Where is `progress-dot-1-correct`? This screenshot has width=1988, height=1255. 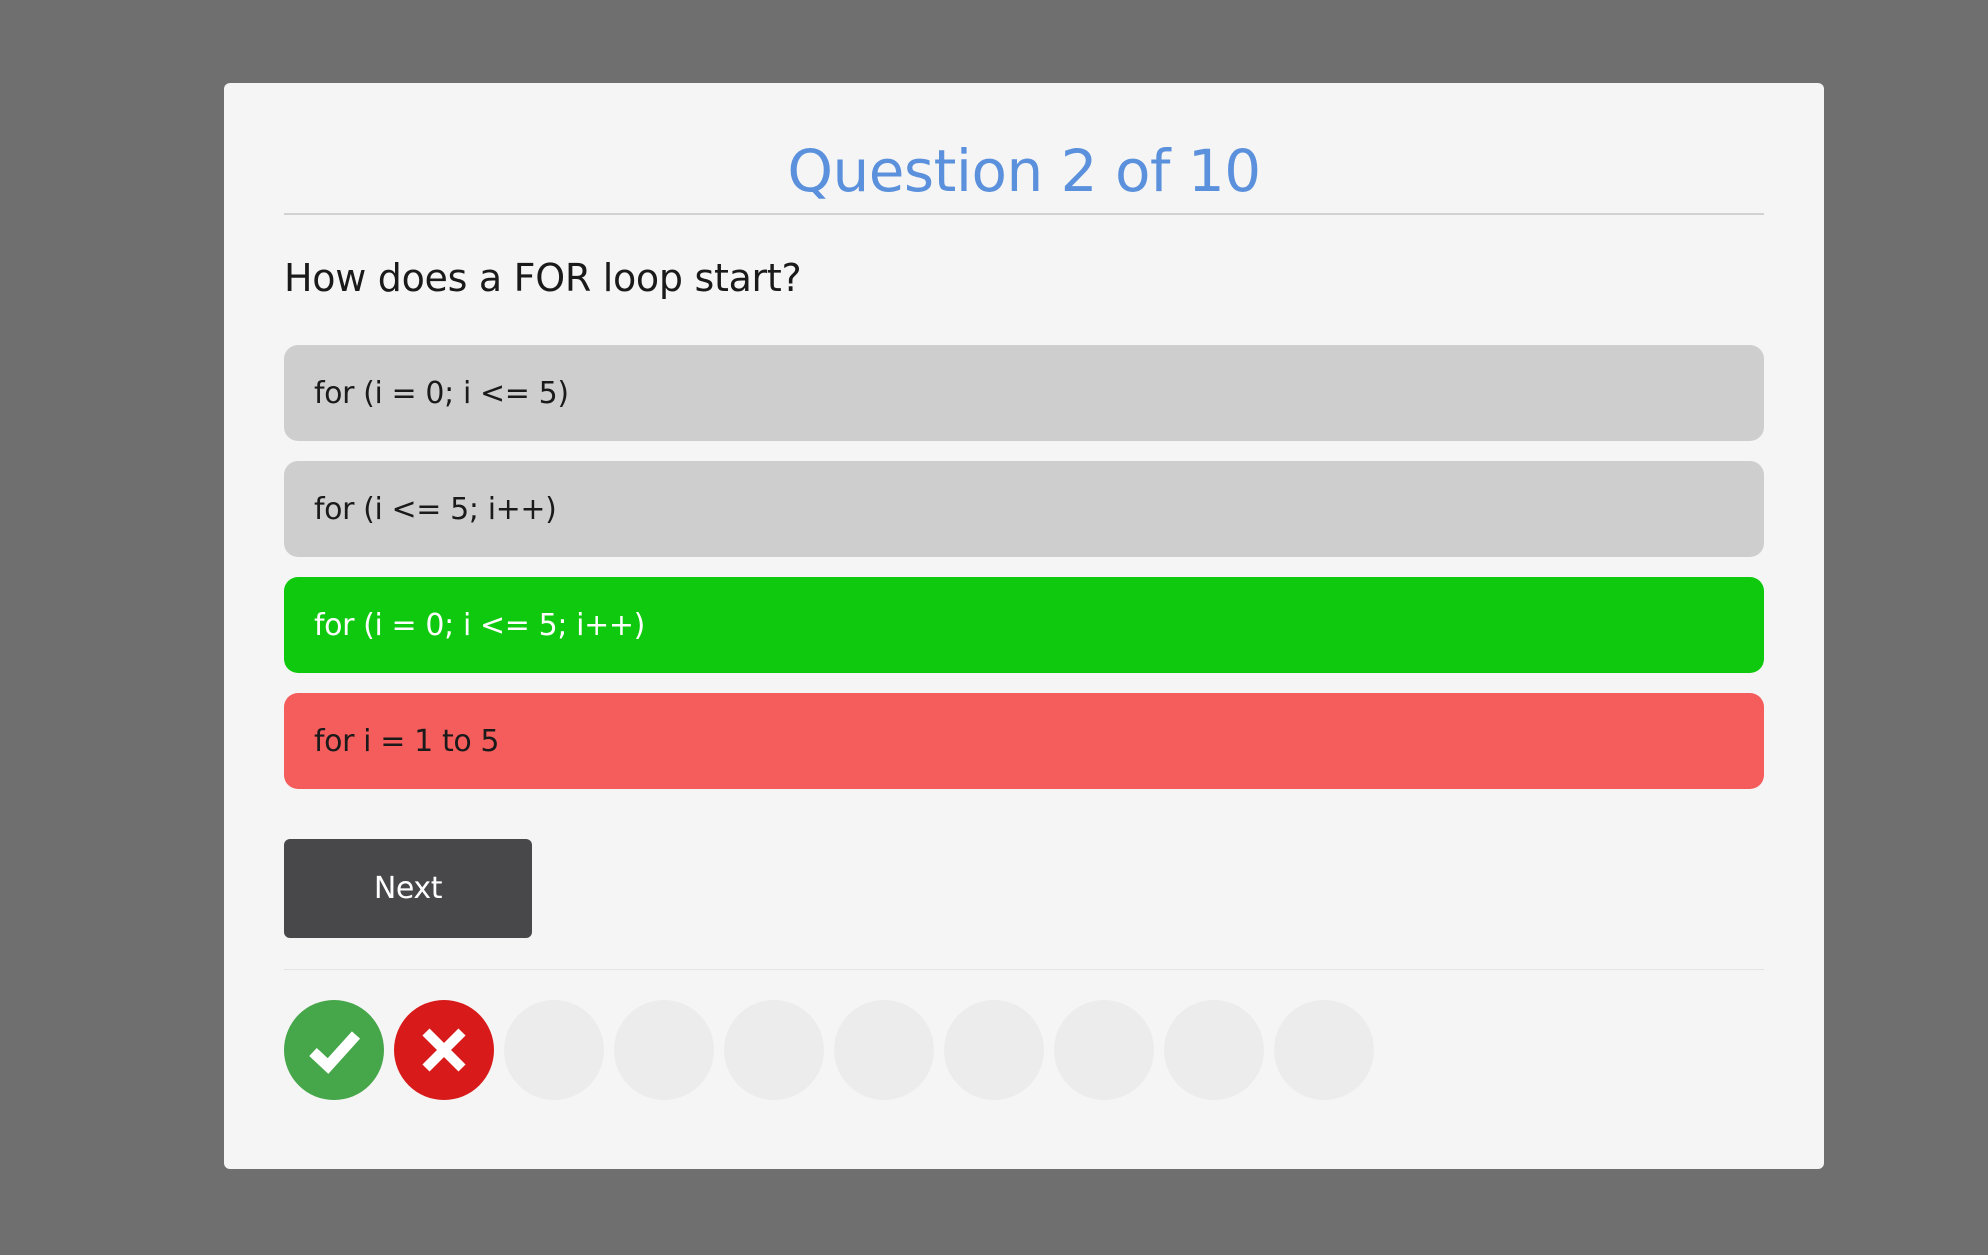
progress-dot-1-correct is located at coordinates (334, 1050).